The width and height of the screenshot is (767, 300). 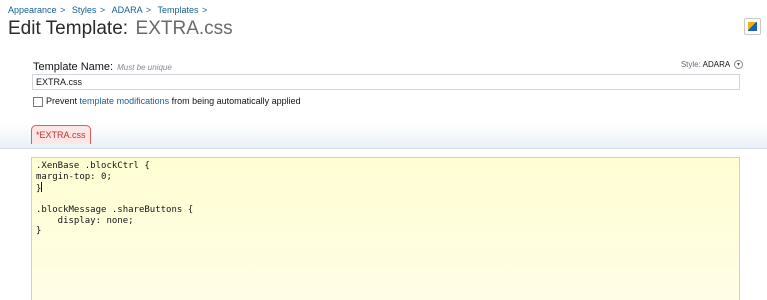 I want to click on code-line, so click(x=114, y=200).